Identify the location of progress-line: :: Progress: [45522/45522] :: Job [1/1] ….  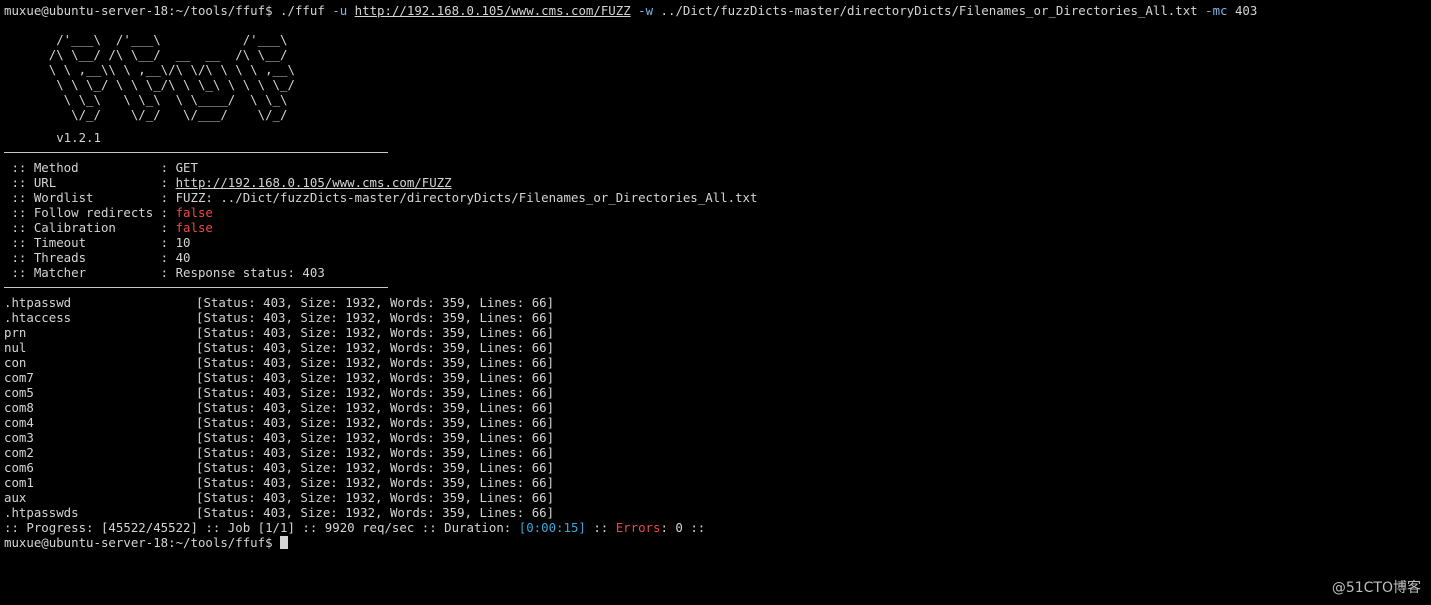
(355, 527).